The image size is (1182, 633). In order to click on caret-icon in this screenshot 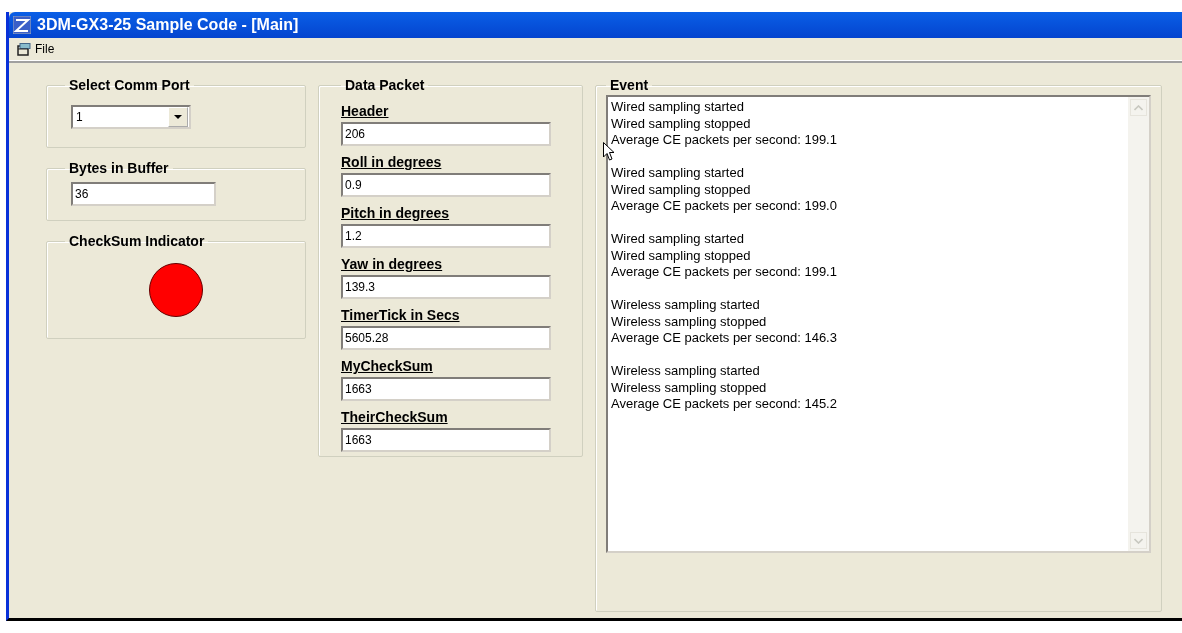, I will do `click(178, 117)`.